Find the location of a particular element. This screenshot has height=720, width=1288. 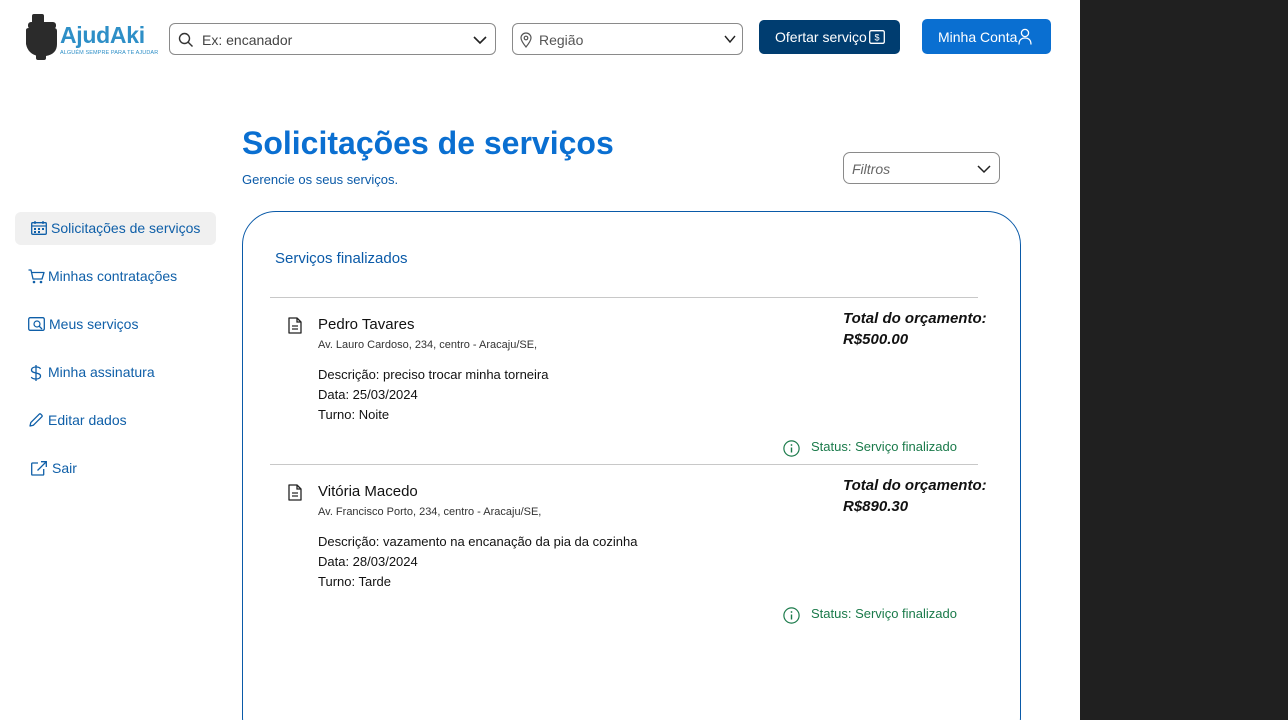

budget-total: Total do orçamento: R$500.00 is located at coordinates (915, 329).